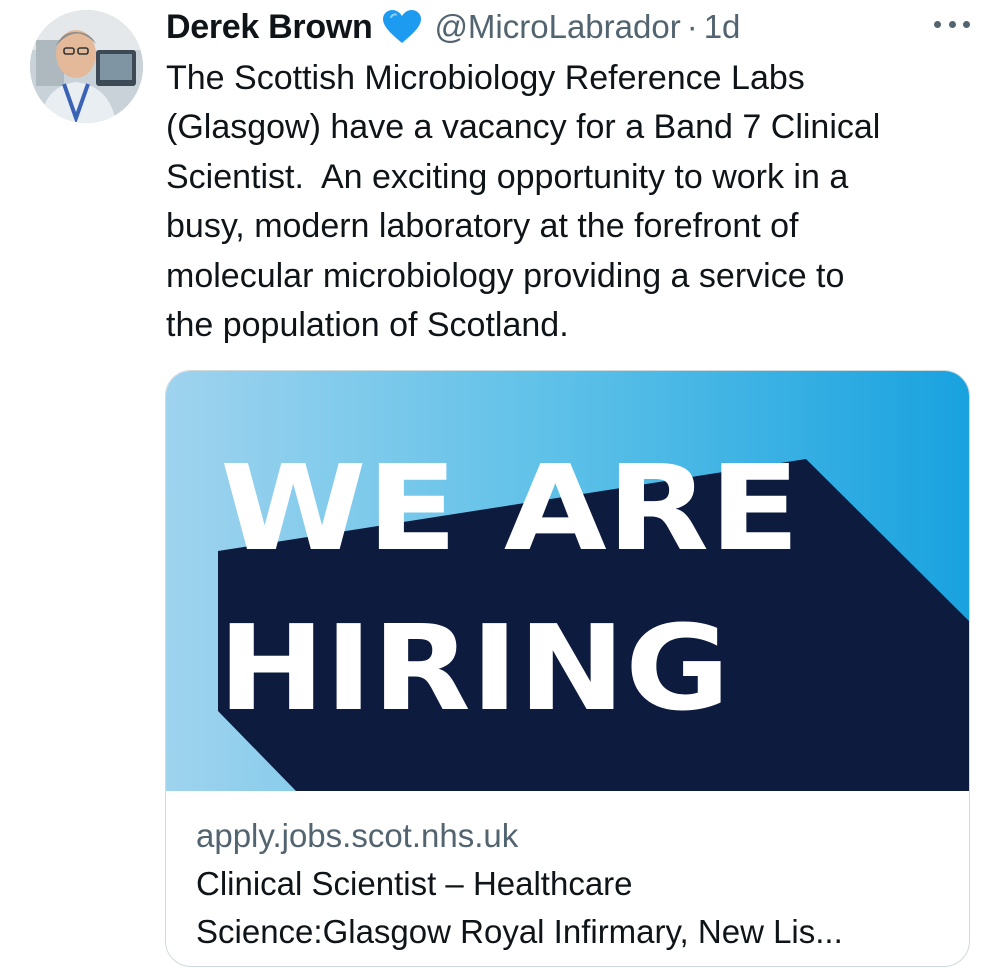 Image resolution: width=1000 pixels, height=968 pixels. I want to click on card-domain: apply.jobs.scot.nhs.uk, so click(357, 835).